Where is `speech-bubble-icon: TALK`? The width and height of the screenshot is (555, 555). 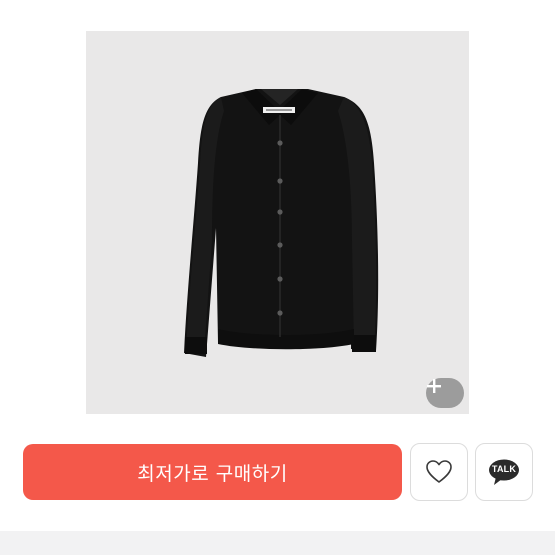 speech-bubble-icon: TALK is located at coordinates (504, 472).